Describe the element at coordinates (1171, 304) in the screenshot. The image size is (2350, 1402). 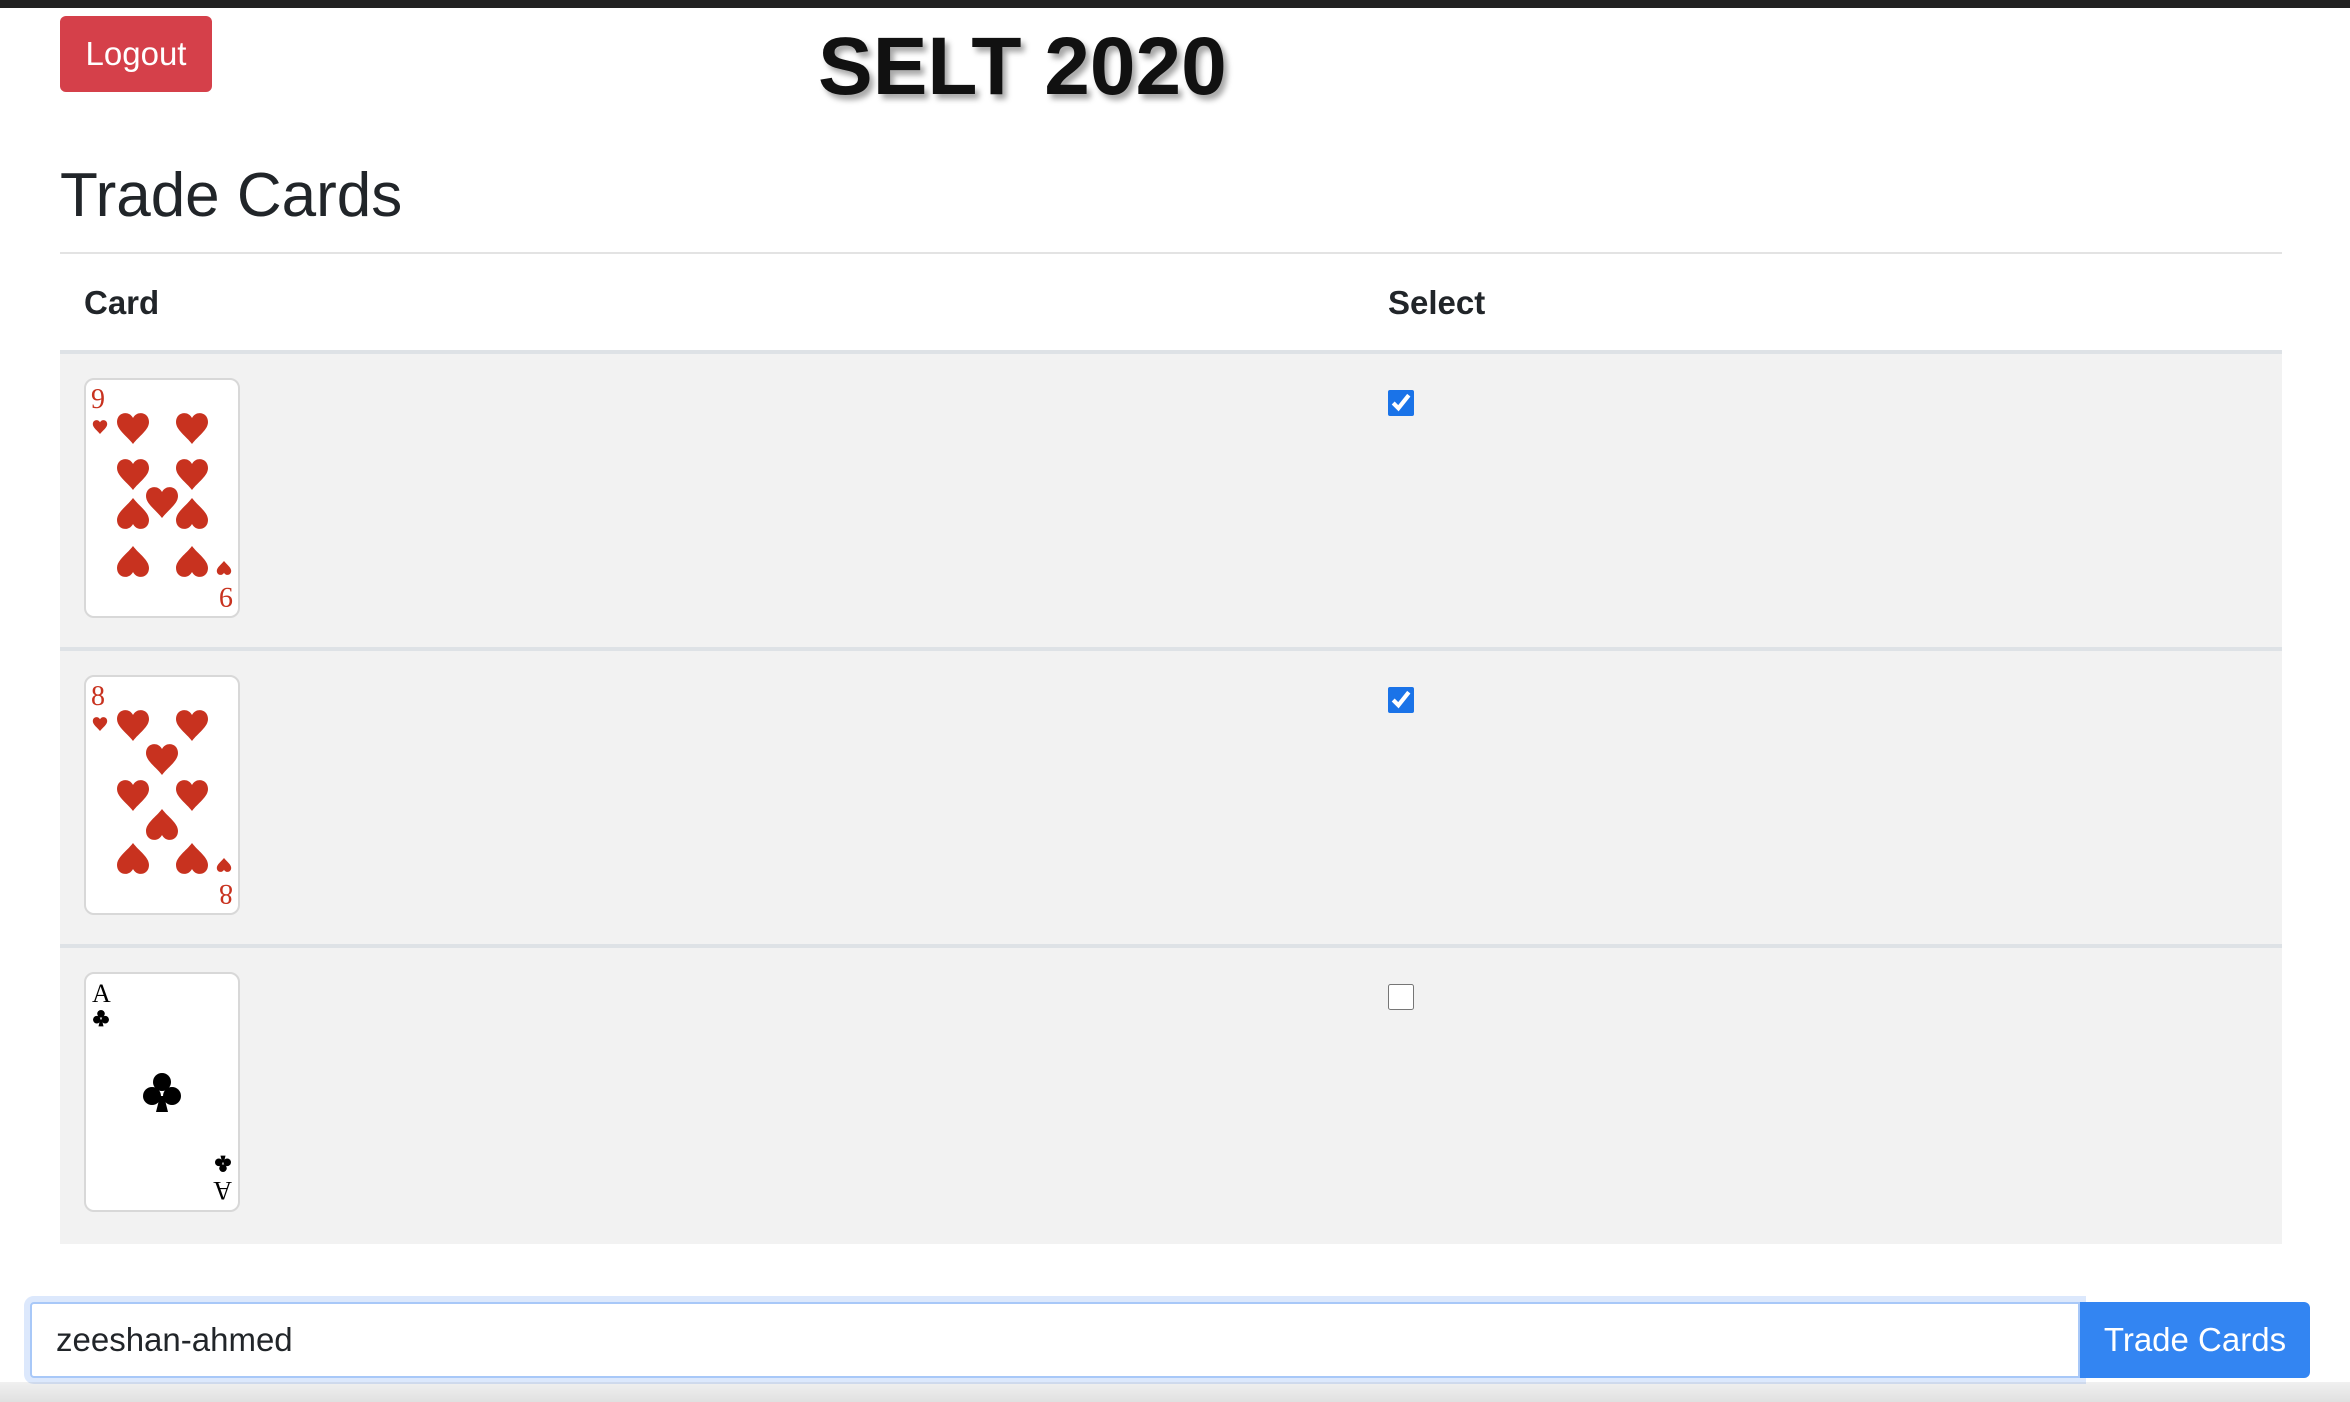
I see `table-header: Card Select` at that location.